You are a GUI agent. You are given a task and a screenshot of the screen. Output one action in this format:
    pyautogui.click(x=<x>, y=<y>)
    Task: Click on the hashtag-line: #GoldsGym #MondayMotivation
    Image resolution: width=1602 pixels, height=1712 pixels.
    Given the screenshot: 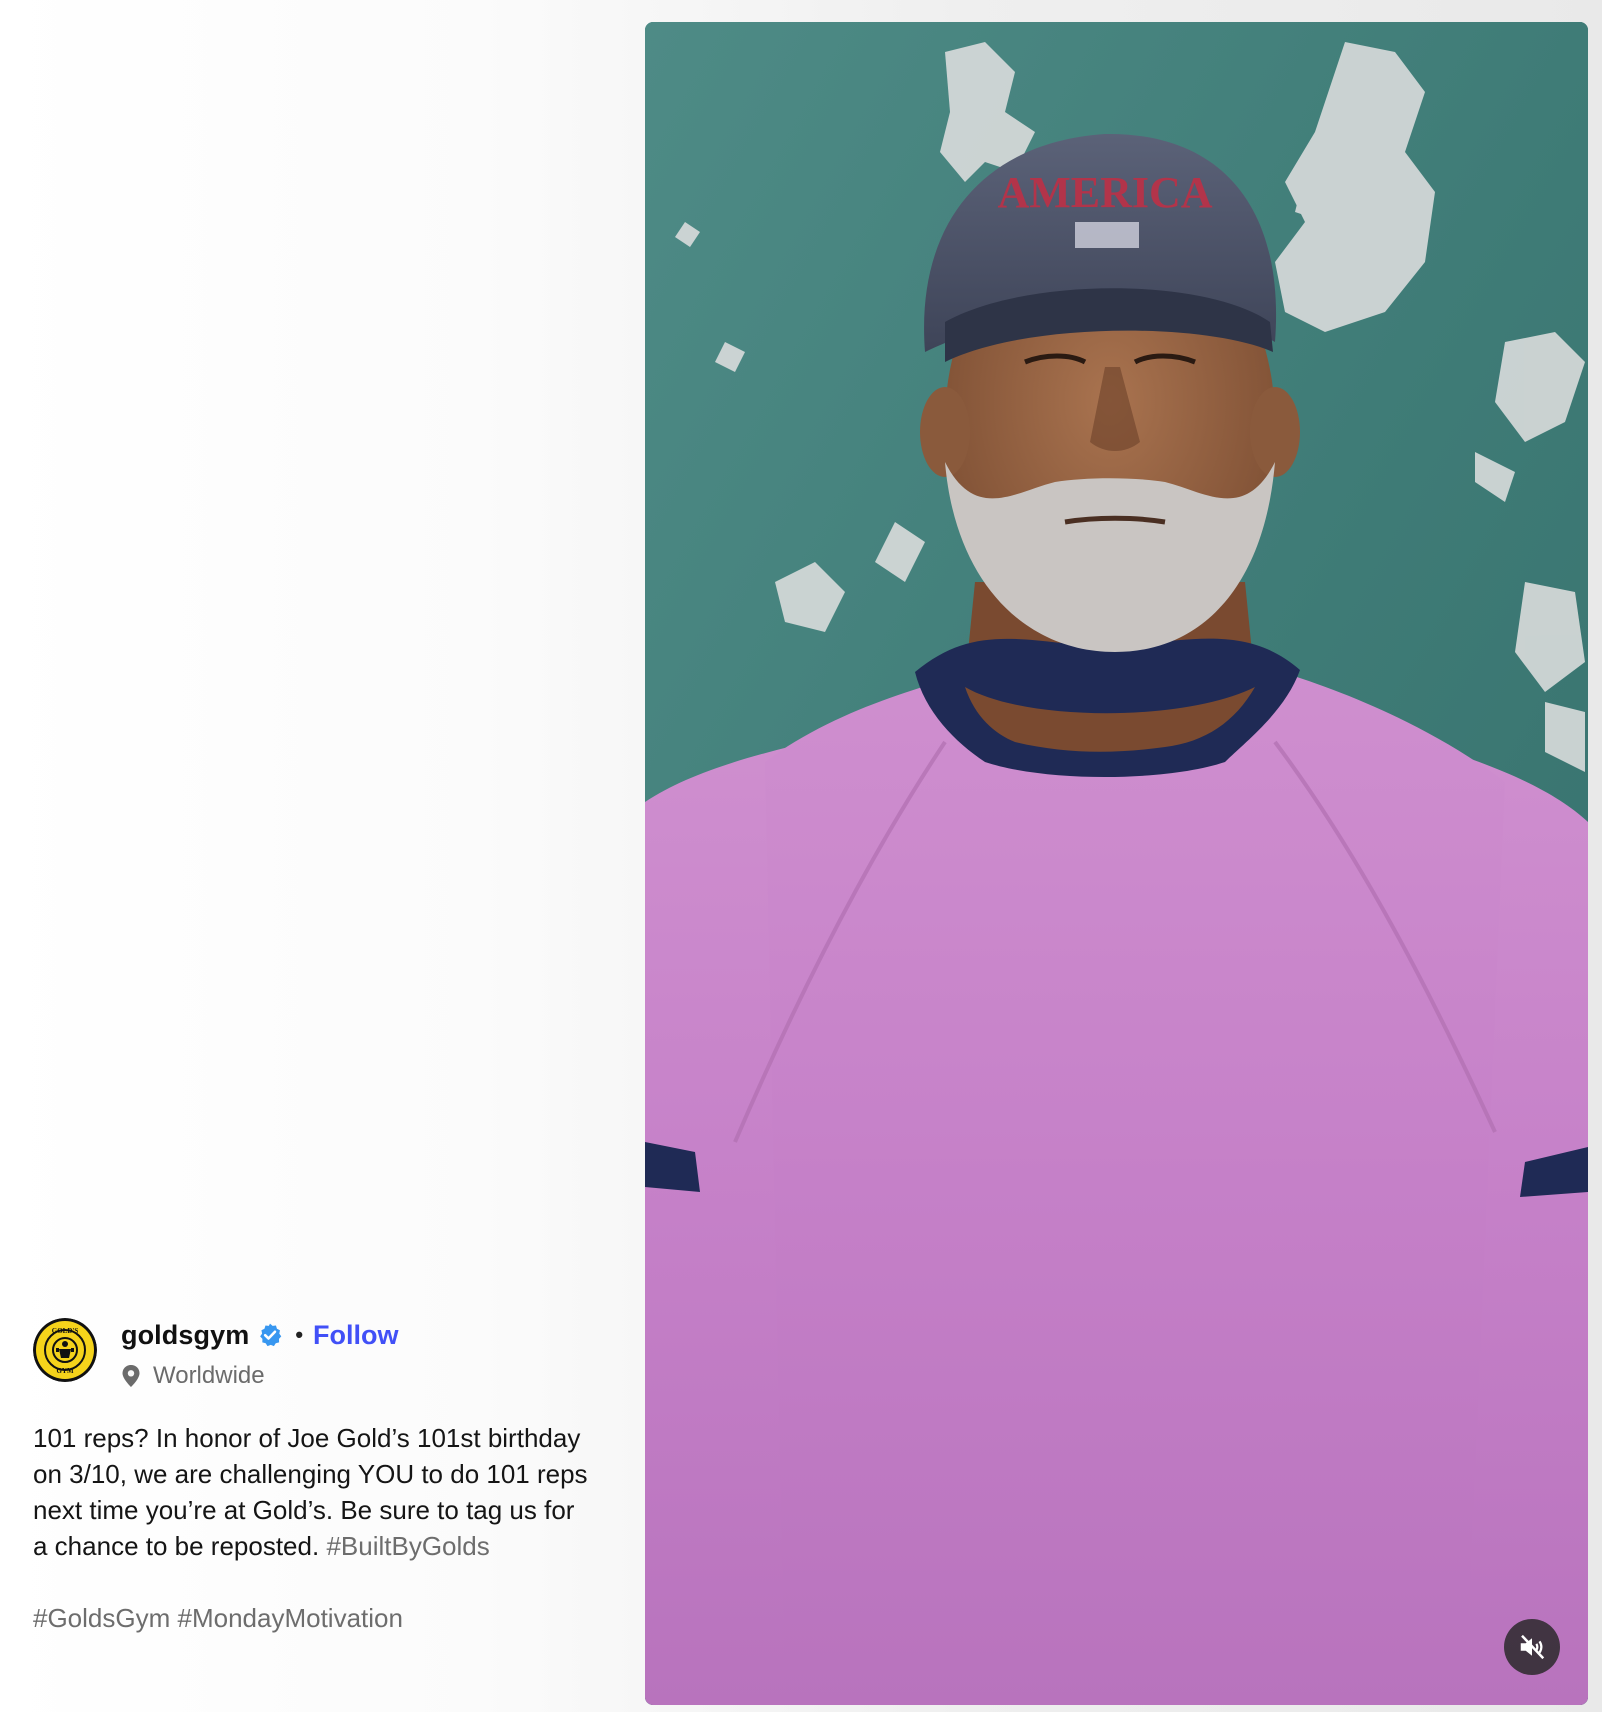 What is the action you would take?
    pyautogui.click(x=313, y=1618)
    